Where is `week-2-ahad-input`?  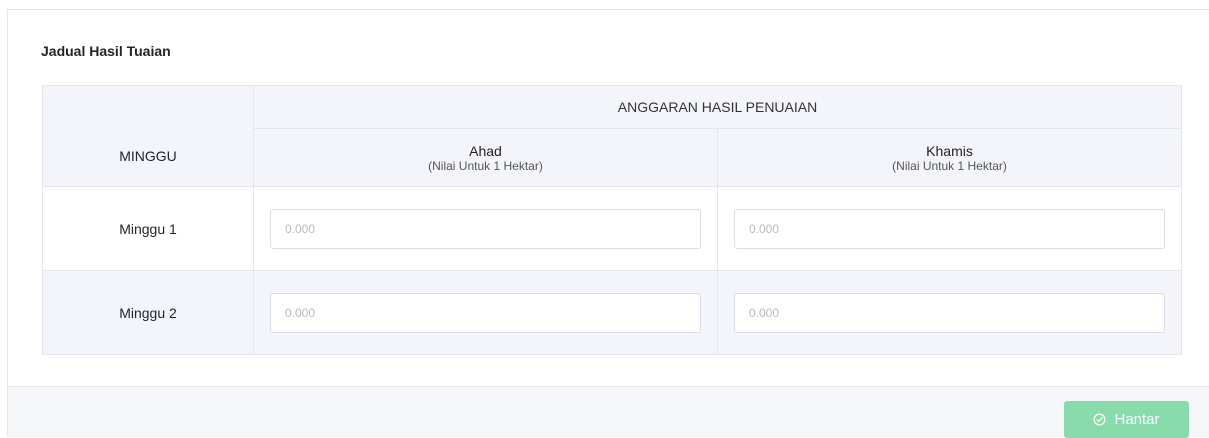 week-2-ahad-input is located at coordinates (485, 312).